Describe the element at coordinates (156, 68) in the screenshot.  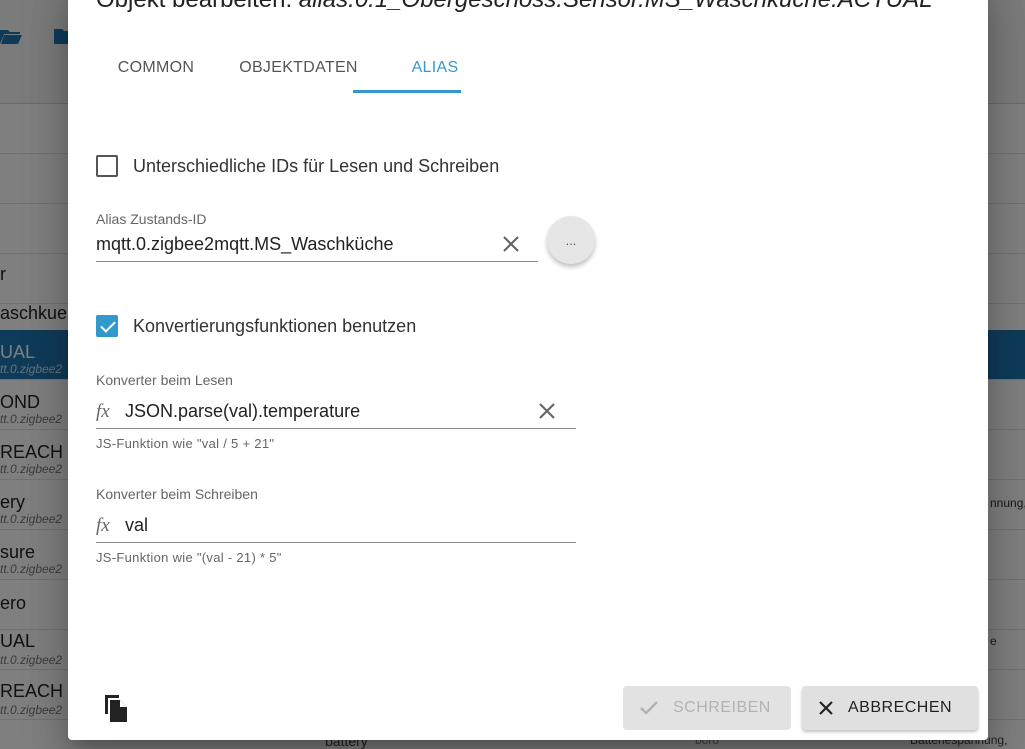
I see `tab-common: COMMON` at that location.